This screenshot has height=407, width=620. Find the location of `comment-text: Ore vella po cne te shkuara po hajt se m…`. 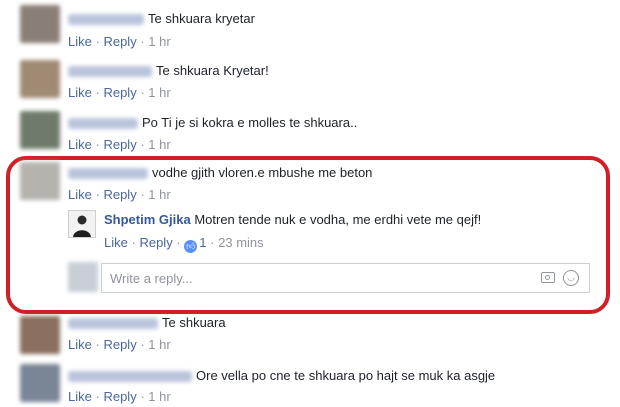

comment-text: Ore vella po cne te shkuara po hajt se m… is located at coordinates (346, 375).